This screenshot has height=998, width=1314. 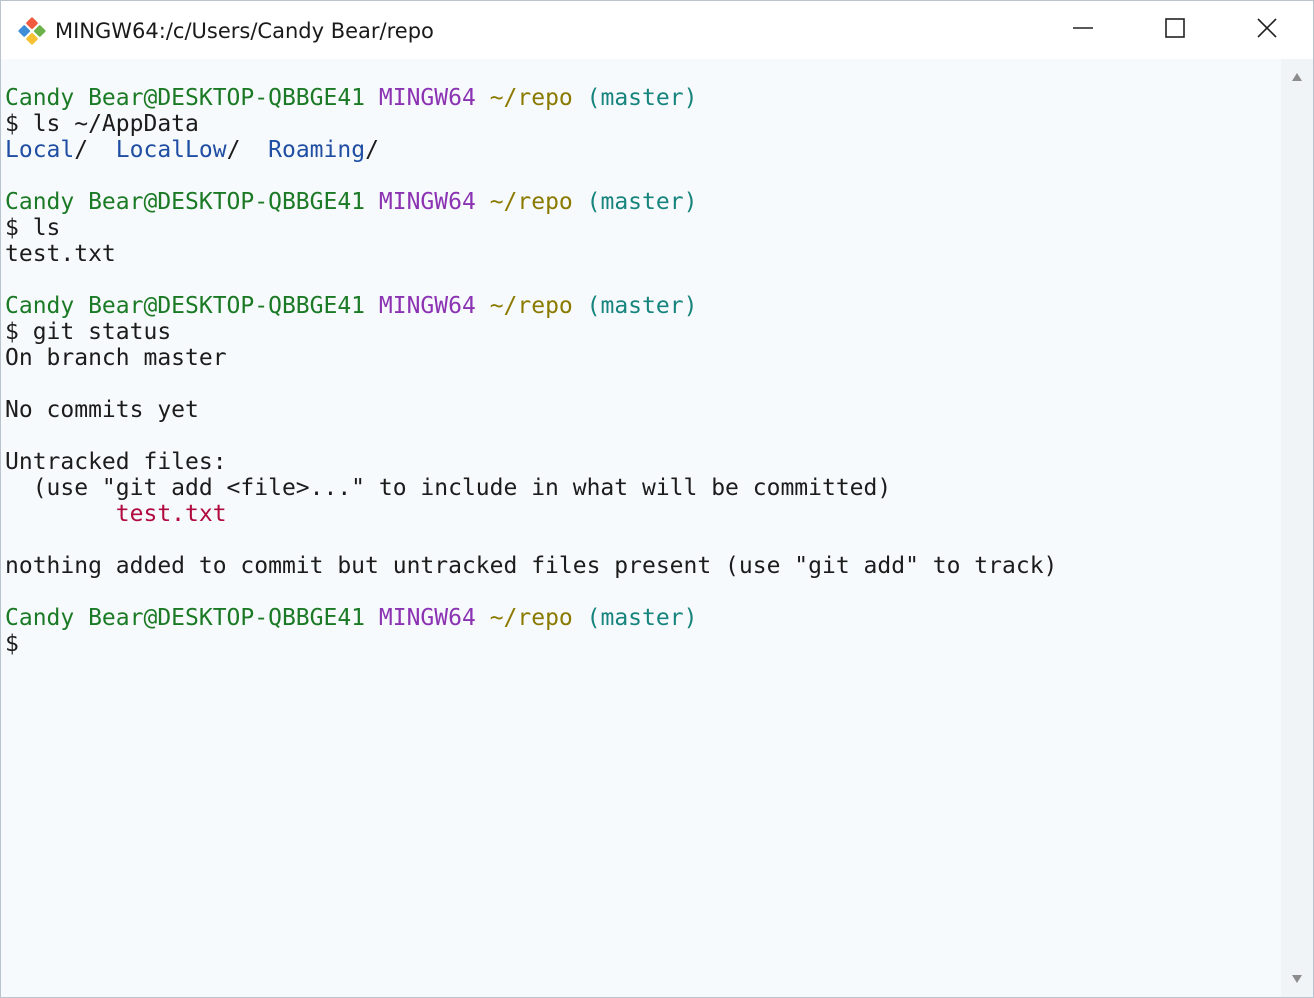 I want to click on scroll-track, so click(x=1297, y=526).